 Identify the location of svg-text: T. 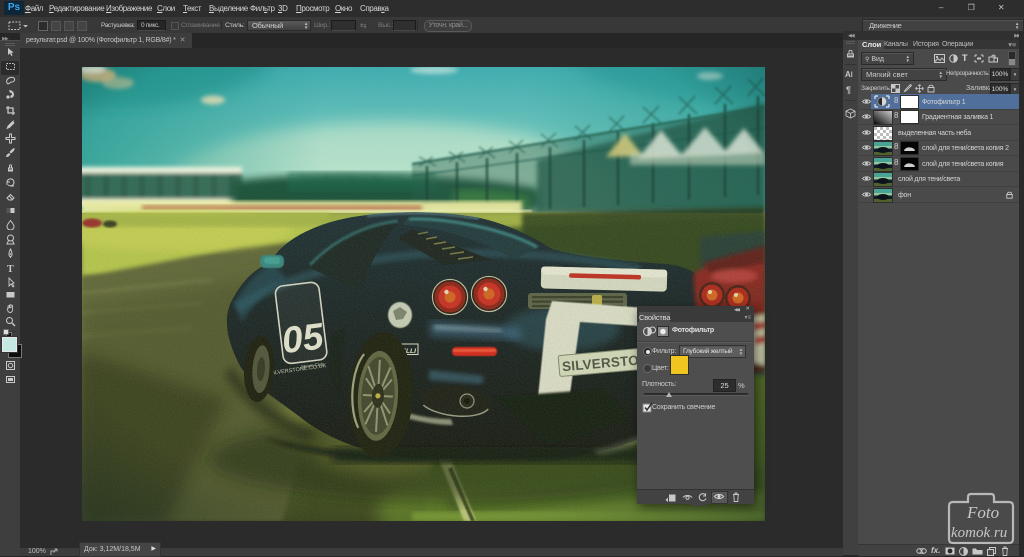
(10, 269).